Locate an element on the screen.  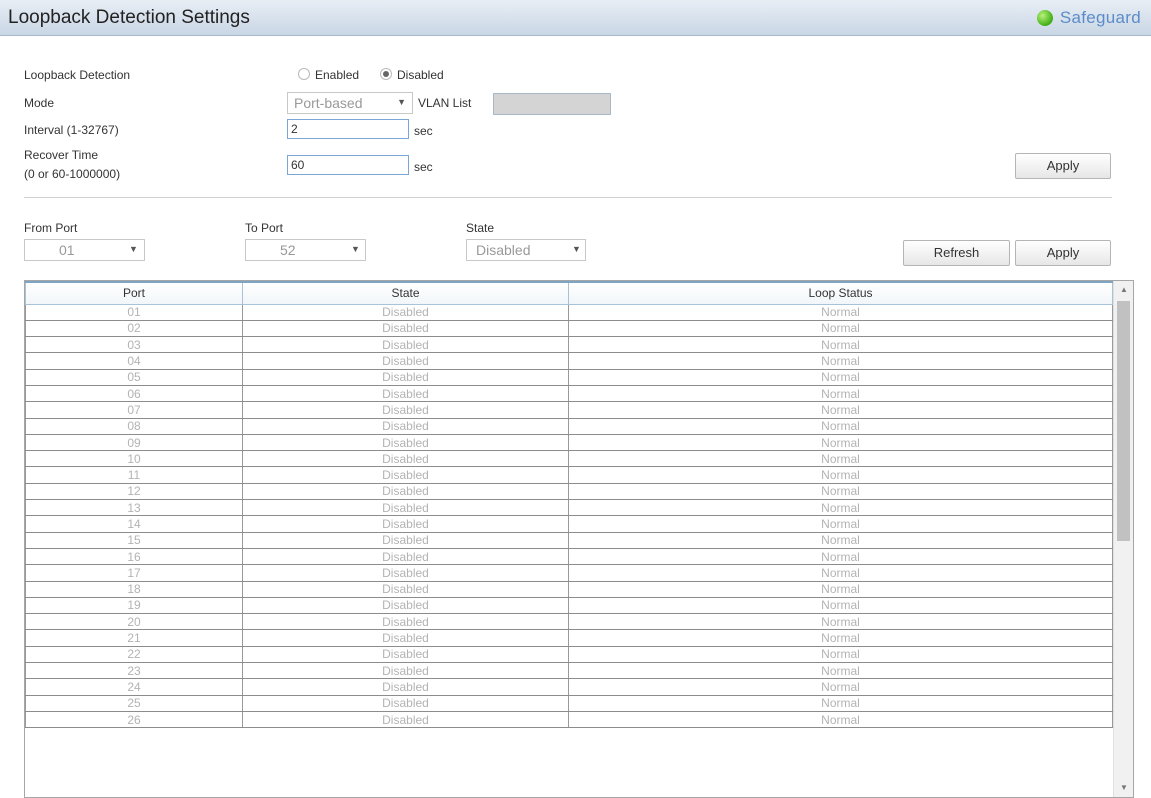
table-row: 13 Disabled Normal is located at coordinates (569, 508).